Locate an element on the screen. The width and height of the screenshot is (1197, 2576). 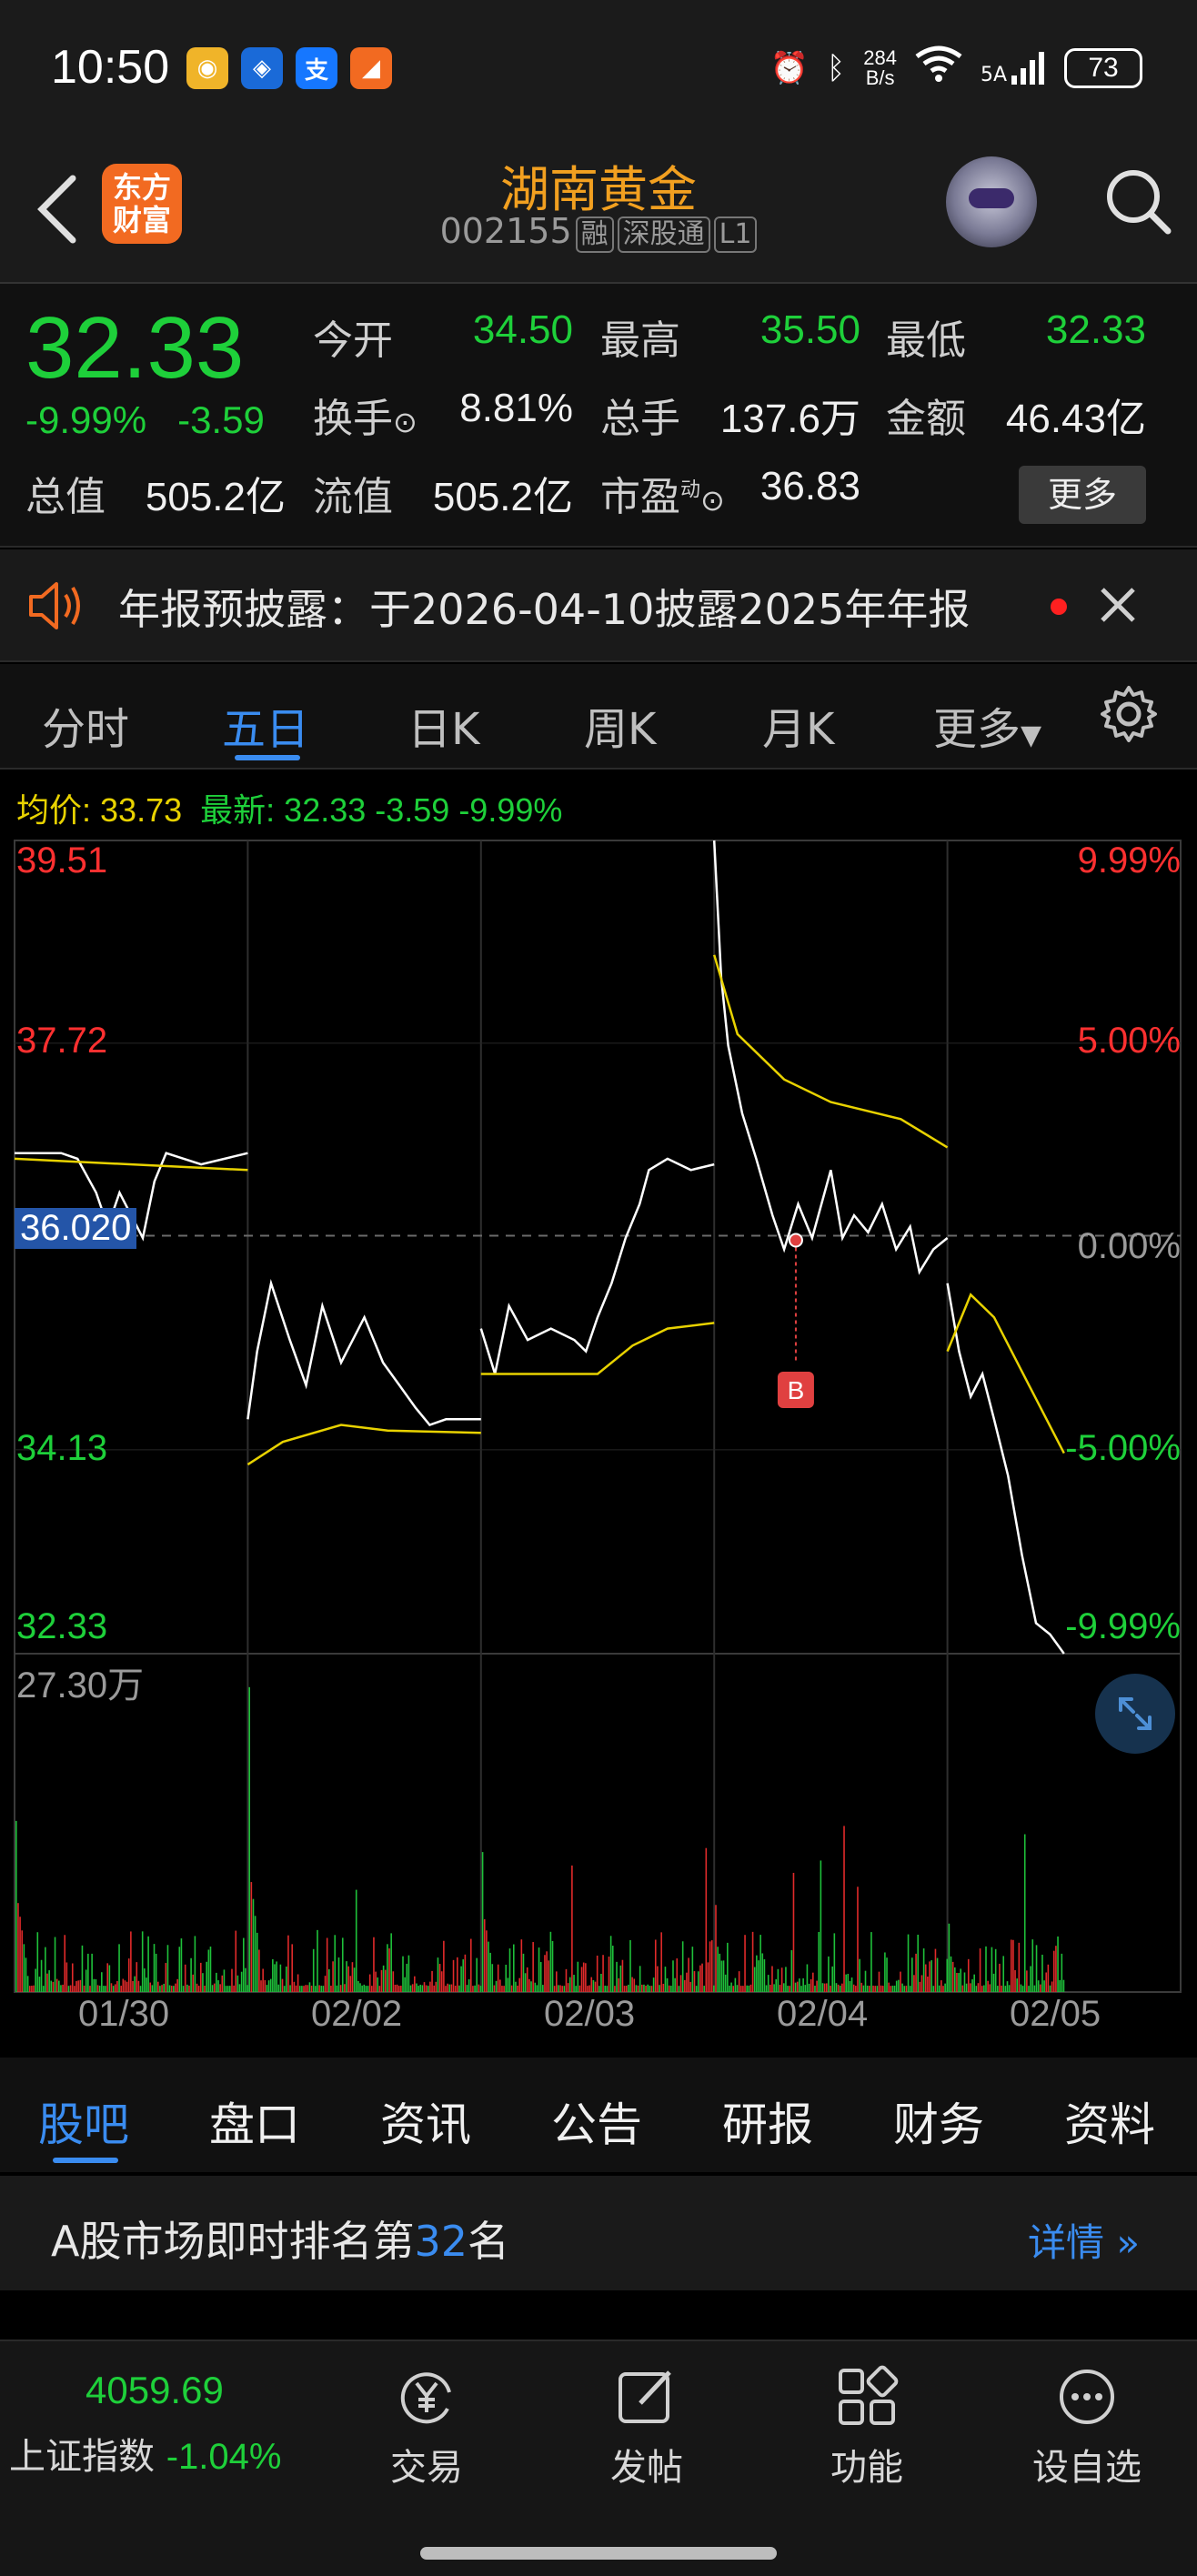
tab-orderbook: 盘口 is located at coordinates (254, 2121).